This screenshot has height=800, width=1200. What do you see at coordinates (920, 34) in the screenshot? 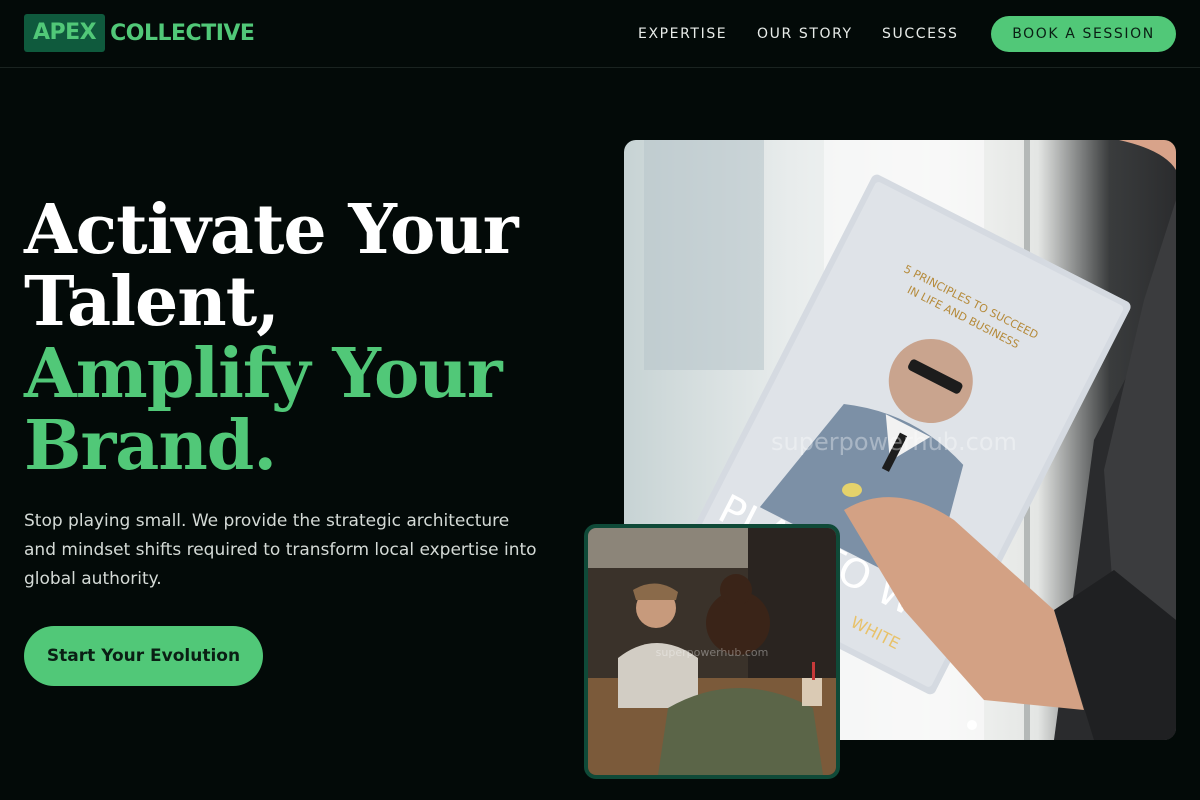
I see `nav-link-success: SUCCESS` at bounding box center [920, 34].